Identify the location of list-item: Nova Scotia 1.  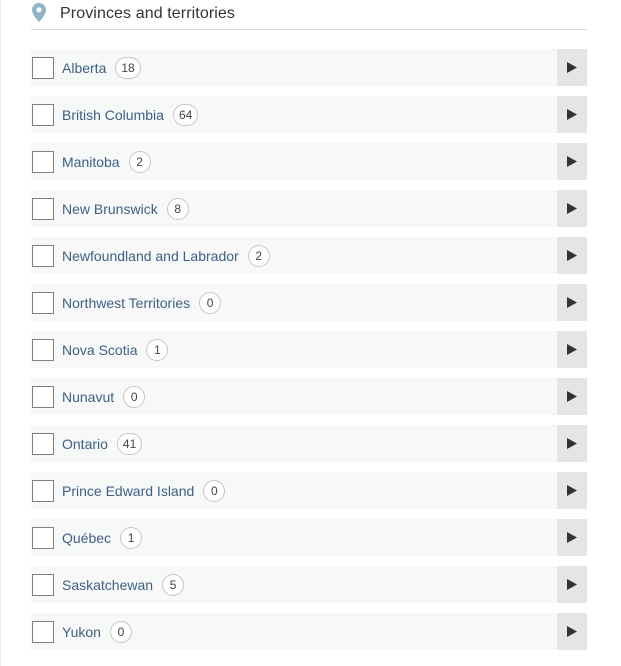
(309, 349).